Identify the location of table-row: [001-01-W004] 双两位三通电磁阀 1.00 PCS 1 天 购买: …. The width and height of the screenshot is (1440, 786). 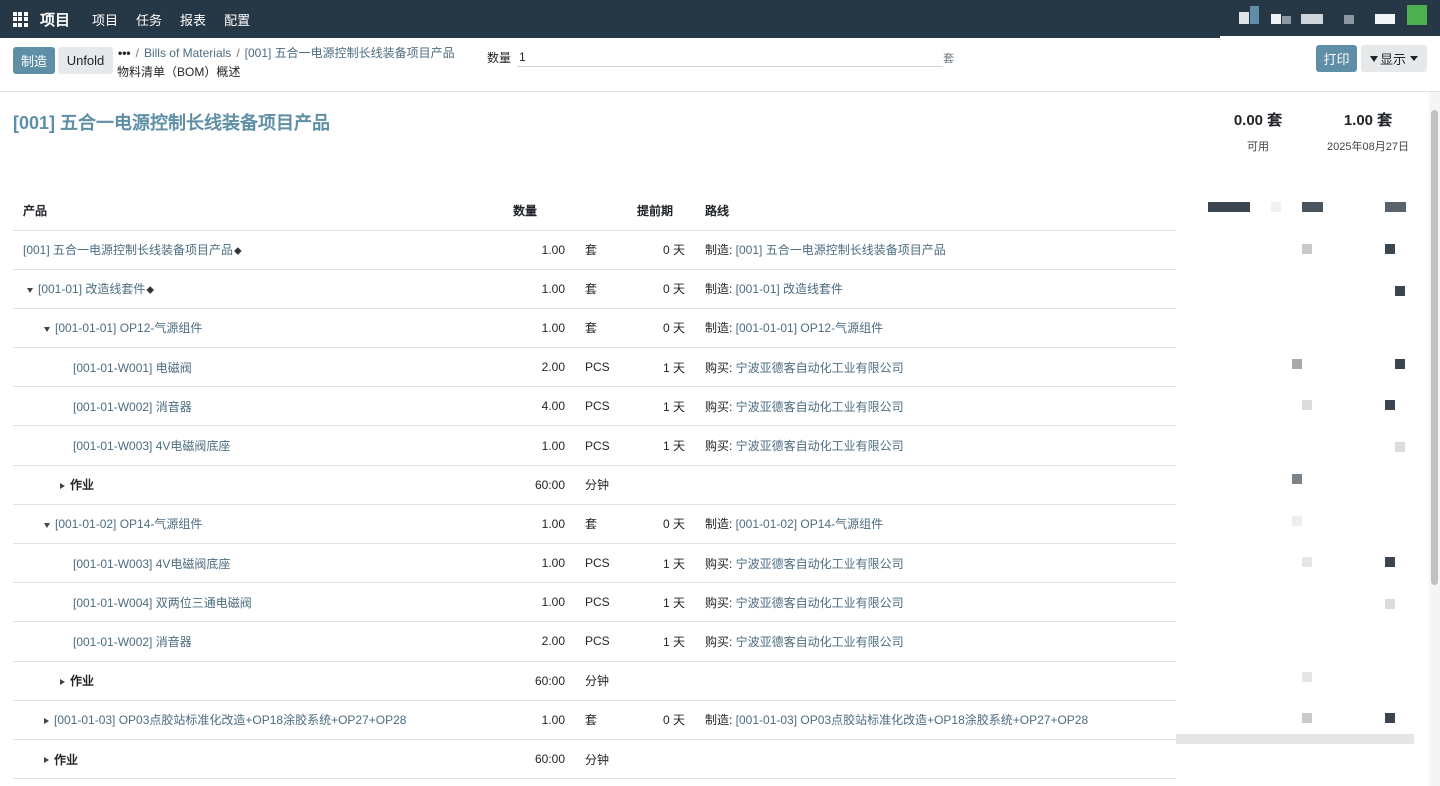
(594, 602).